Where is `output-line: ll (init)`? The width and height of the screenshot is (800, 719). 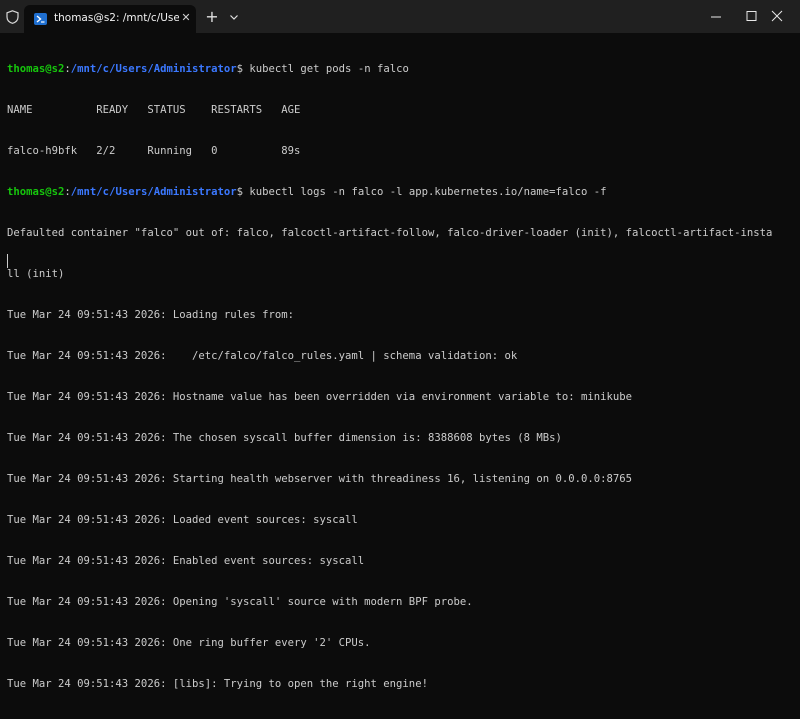 output-line: ll (init) is located at coordinates (36, 274).